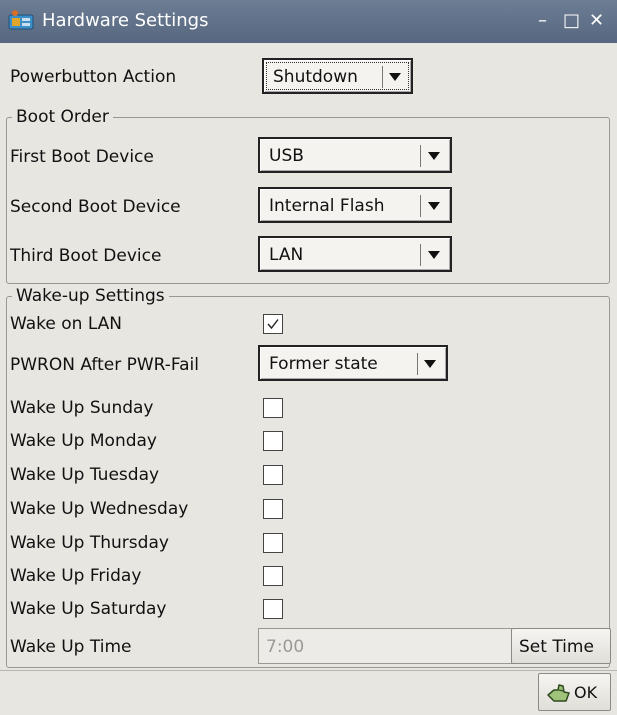 The width and height of the screenshot is (617, 715). What do you see at coordinates (273, 543) in the screenshot?
I see `wake-up-thursday-checkbox` at bounding box center [273, 543].